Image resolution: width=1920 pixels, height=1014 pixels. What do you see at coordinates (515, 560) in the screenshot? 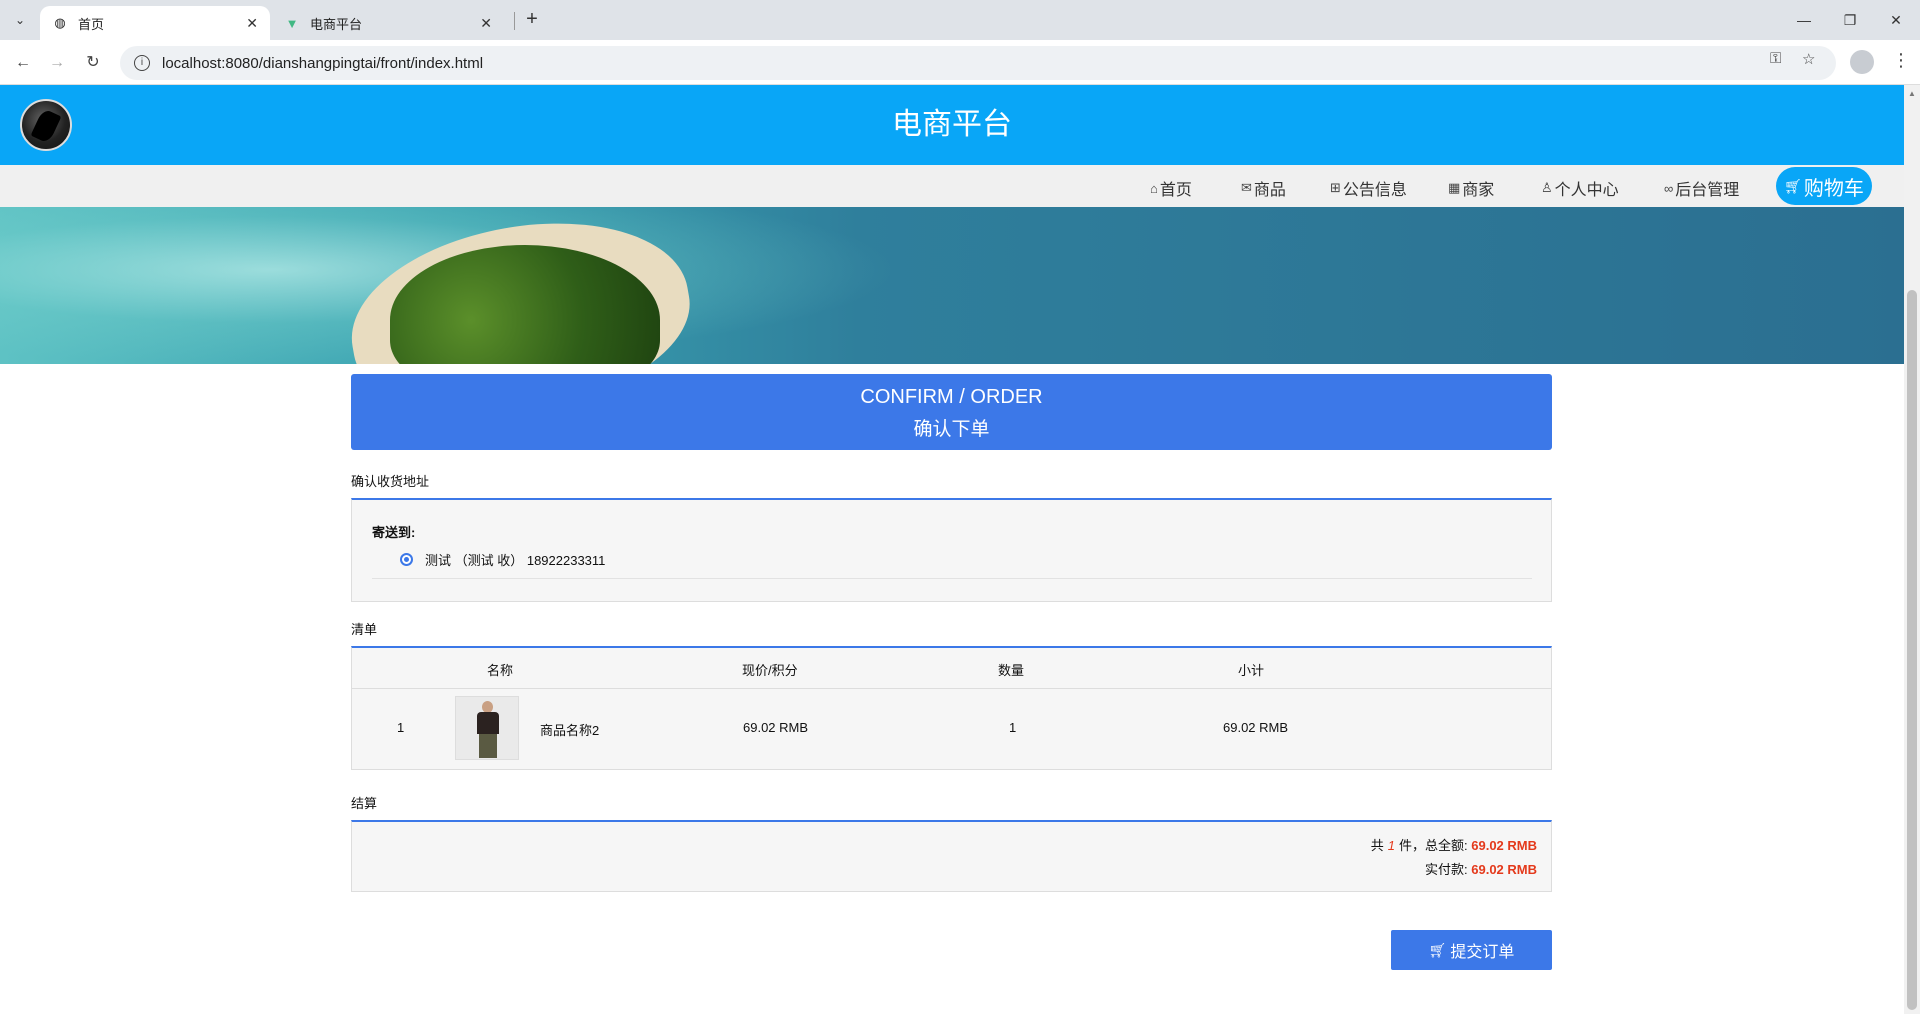
I see `address-text: 测试 （测试 收） 18922233311` at bounding box center [515, 560].